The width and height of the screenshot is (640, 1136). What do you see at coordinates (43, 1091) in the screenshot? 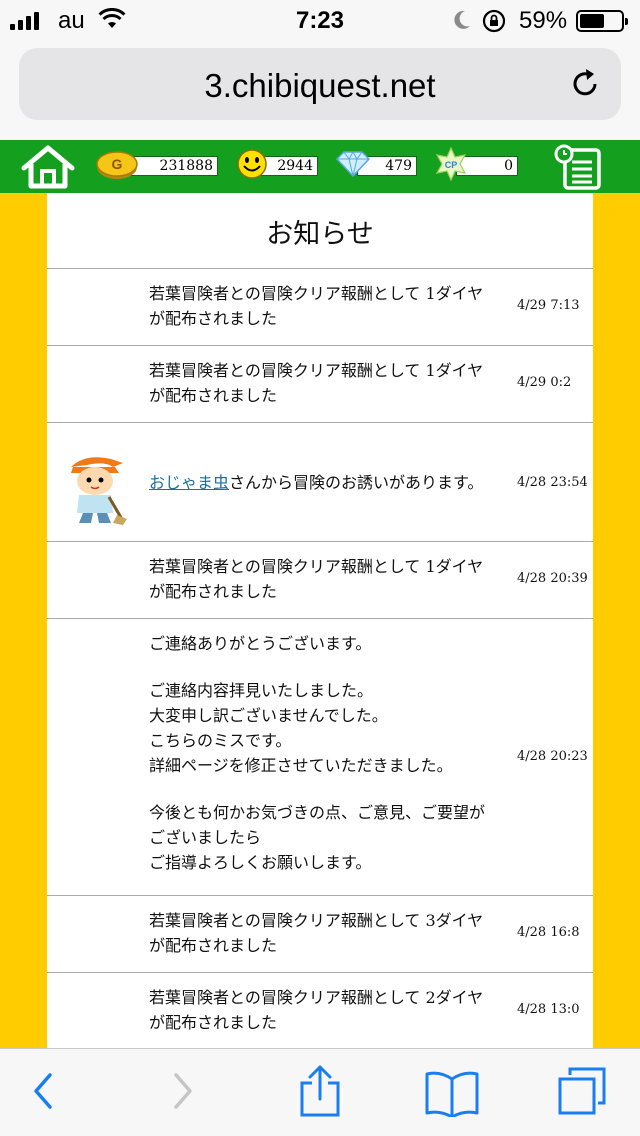
I see `back-icon` at bounding box center [43, 1091].